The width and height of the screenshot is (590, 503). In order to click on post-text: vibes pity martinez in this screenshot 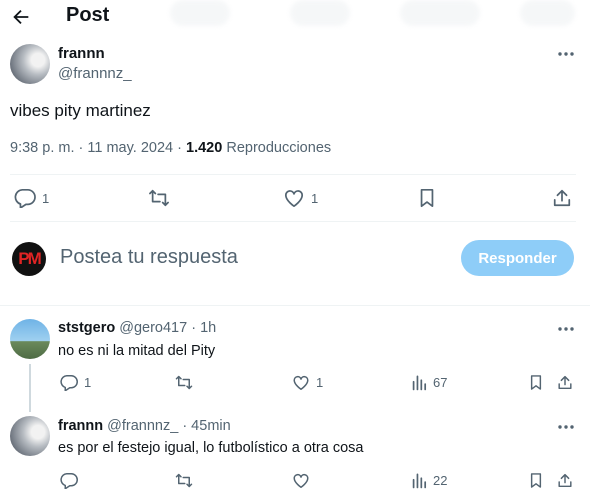, I will do `click(80, 110)`.